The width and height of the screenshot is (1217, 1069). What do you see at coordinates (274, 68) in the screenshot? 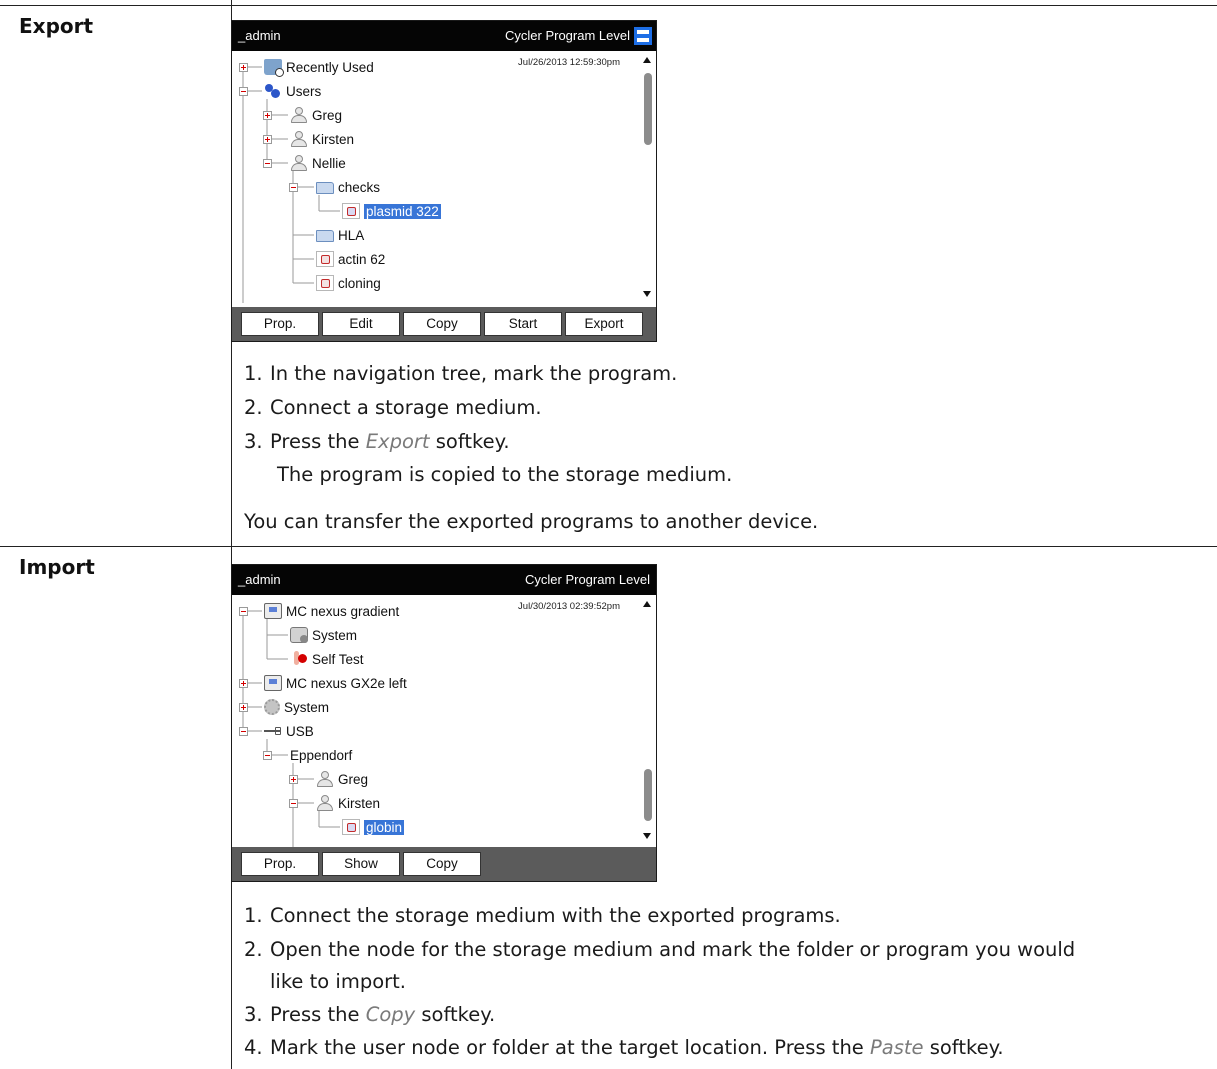
I see `recently-used-icon` at bounding box center [274, 68].